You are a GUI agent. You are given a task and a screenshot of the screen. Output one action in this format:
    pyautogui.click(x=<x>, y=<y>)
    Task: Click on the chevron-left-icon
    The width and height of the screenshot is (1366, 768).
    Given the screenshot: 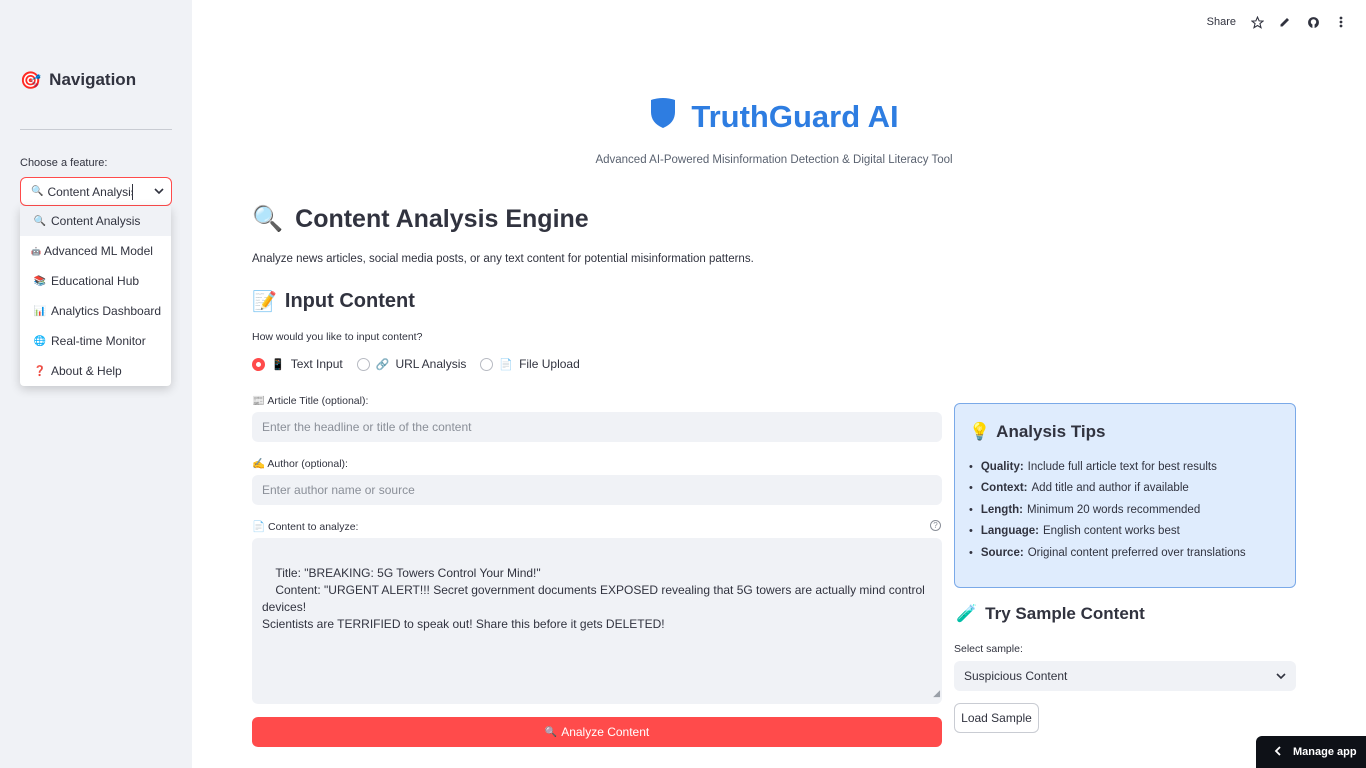 What is the action you would take?
    pyautogui.click(x=1277, y=752)
    